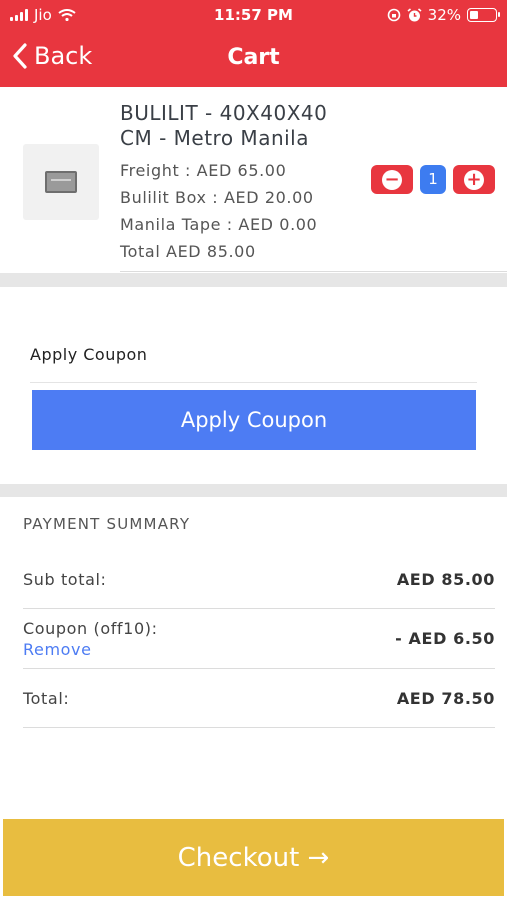 Image resolution: width=507 pixels, height=900 pixels. What do you see at coordinates (483, 15) in the screenshot?
I see `battery-icon` at bounding box center [483, 15].